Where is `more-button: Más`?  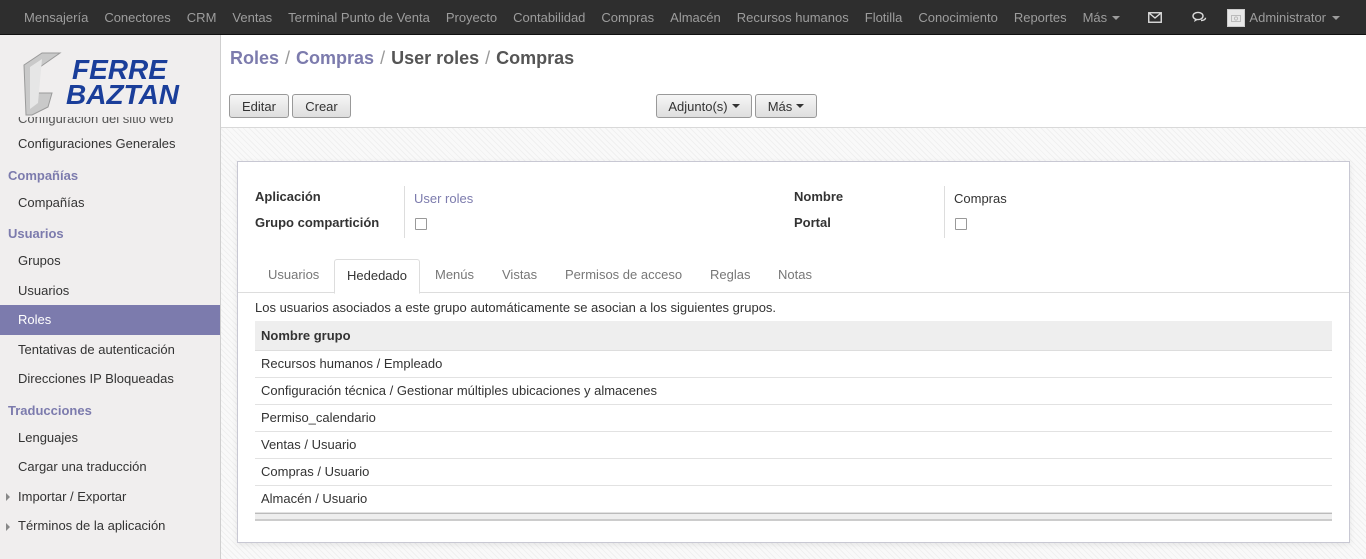 more-button: Más is located at coordinates (786, 106).